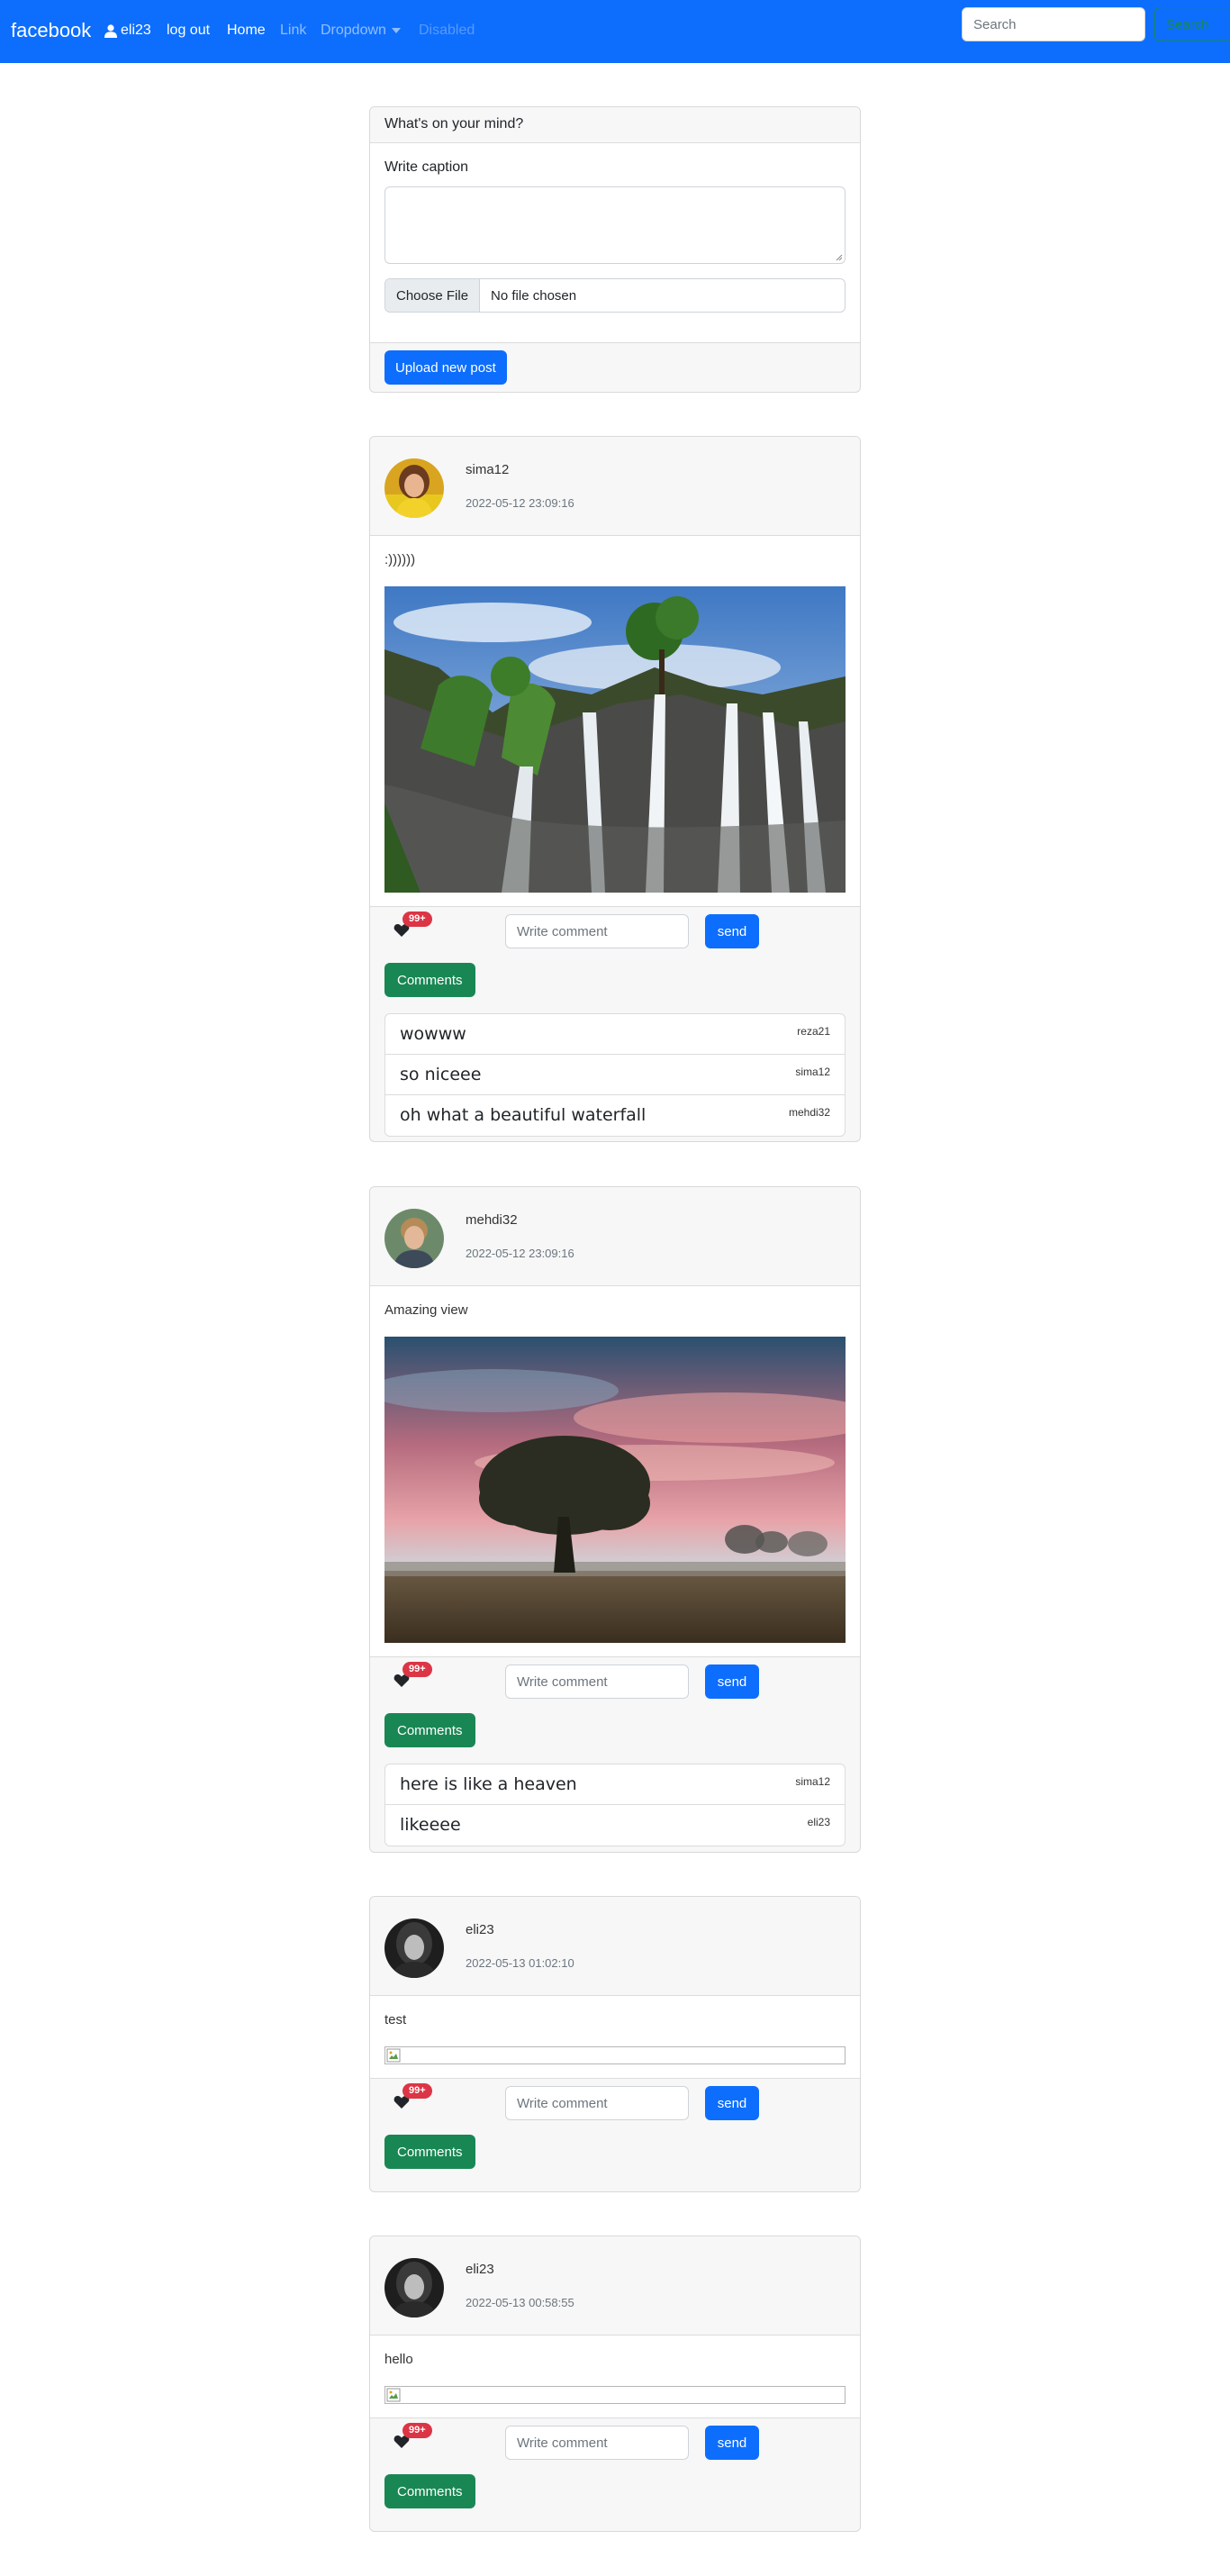 Image resolution: width=1230 pixels, height=2576 pixels. What do you see at coordinates (1053, 24) in the screenshot?
I see `search-input` at bounding box center [1053, 24].